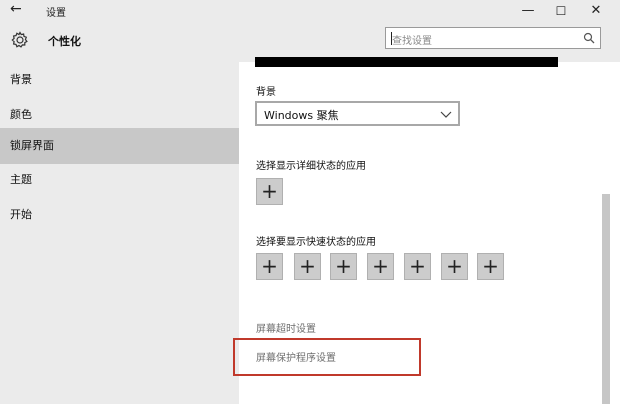 The height and width of the screenshot is (404, 620). I want to click on sidebar-item-start: 开始, so click(119, 215).